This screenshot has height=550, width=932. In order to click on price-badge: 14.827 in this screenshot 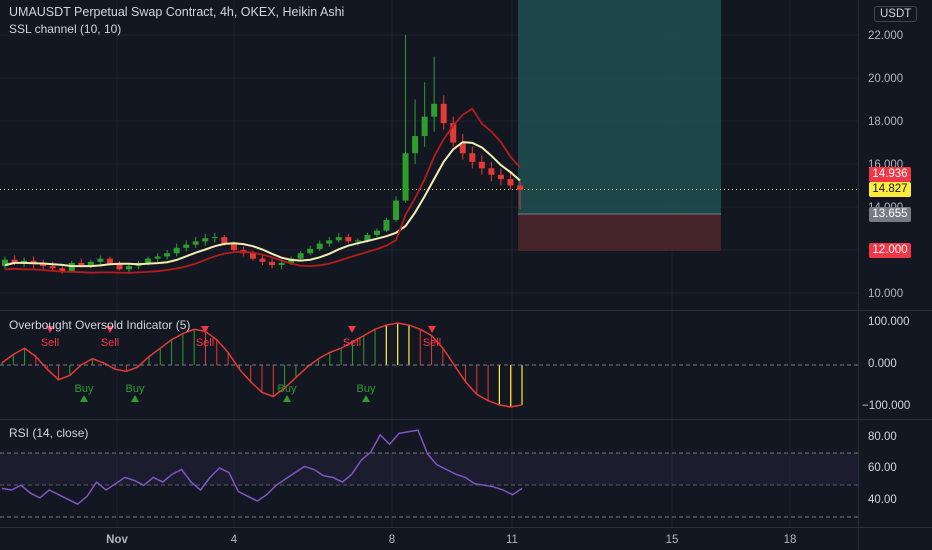, I will do `click(890, 189)`.